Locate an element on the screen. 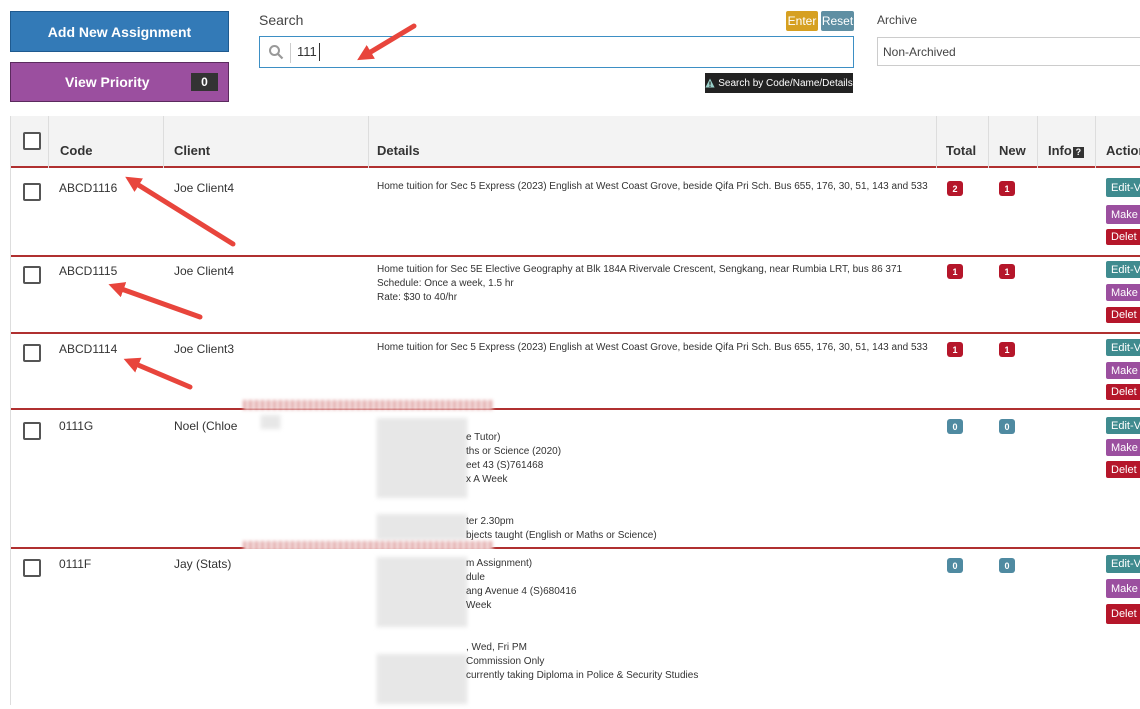 The width and height of the screenshot is (1140, 709). help-icon: ? is located at coordinates (1078, 152).